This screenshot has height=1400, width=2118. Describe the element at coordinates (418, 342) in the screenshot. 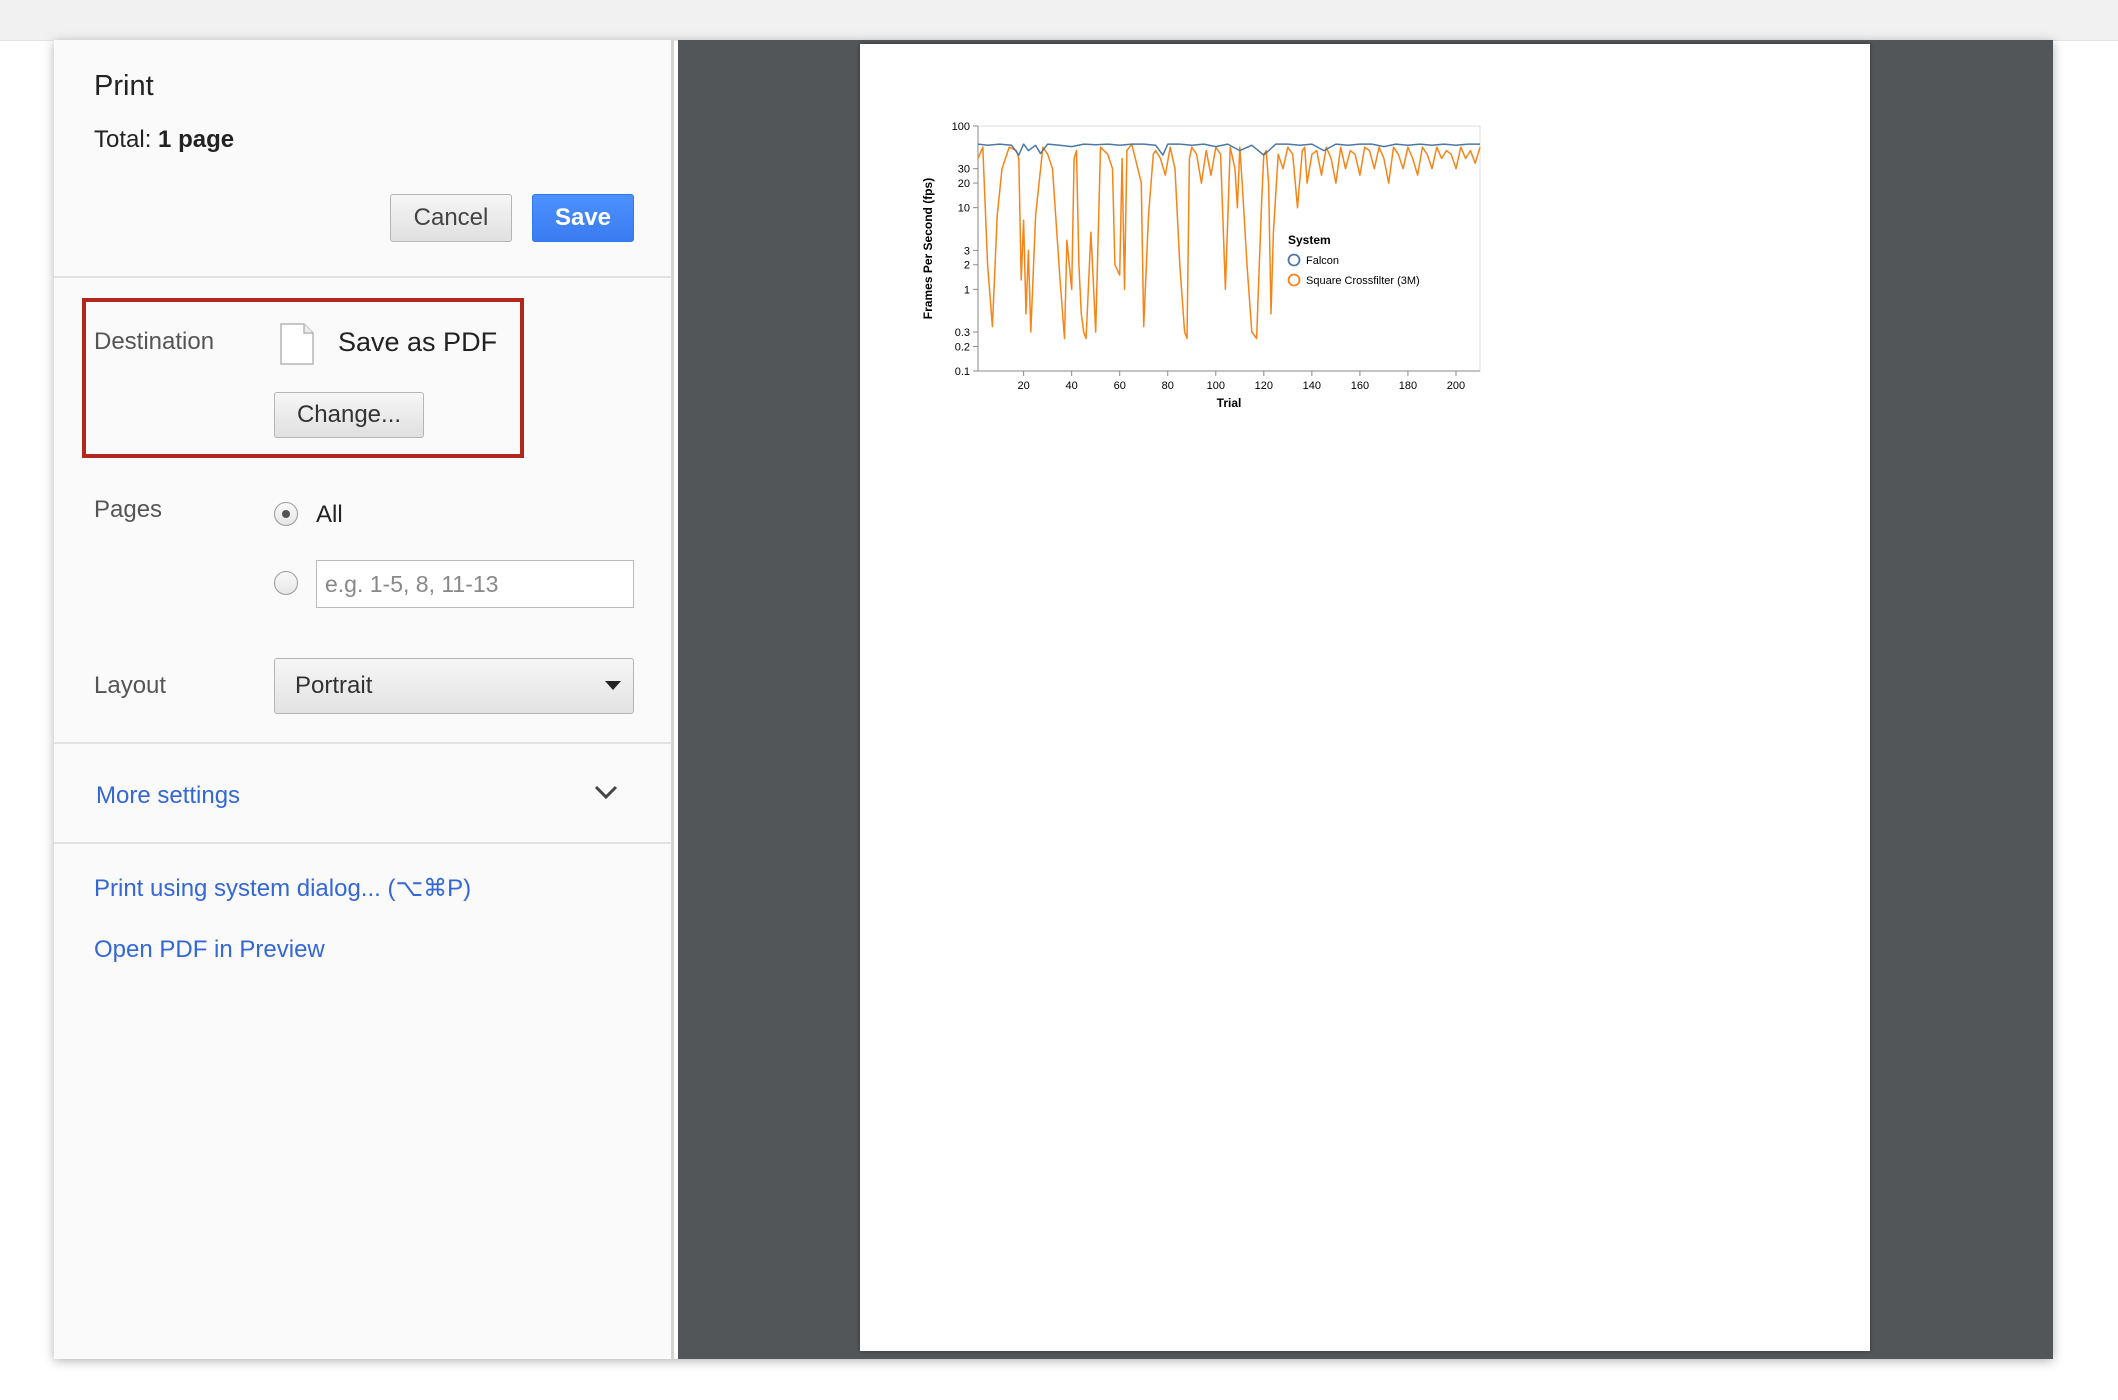

I see `destination-value: Save as PDF` at that location.